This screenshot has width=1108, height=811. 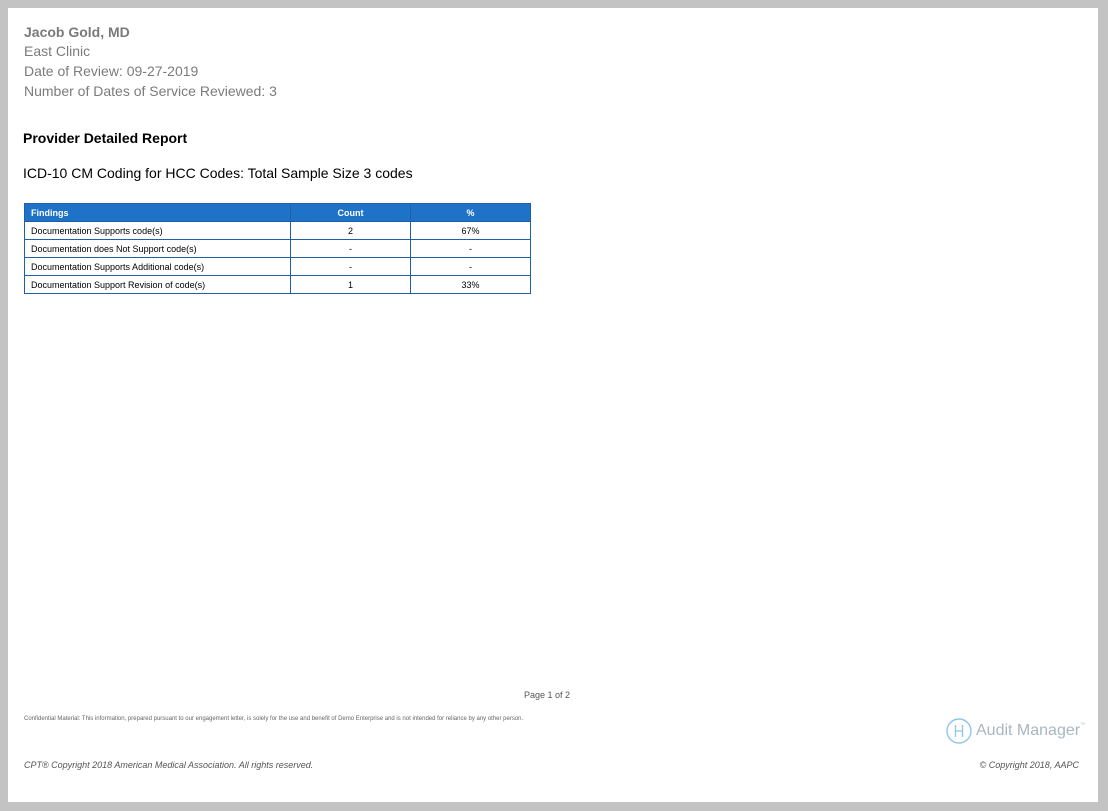 What do you see at coordinates (77, 32) in the screenshot?
I see `provider-name: Jacob Gold, MD` at bounding box center [77, 32].